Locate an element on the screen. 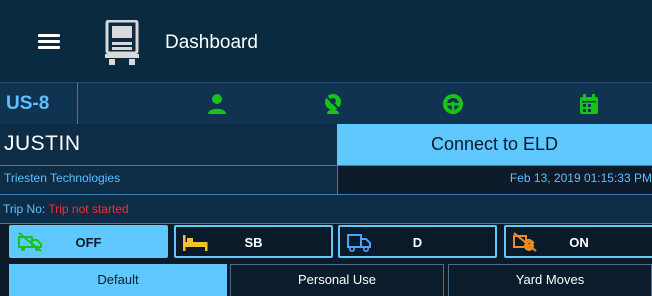  row-divider is located at coordinates (326, 165).